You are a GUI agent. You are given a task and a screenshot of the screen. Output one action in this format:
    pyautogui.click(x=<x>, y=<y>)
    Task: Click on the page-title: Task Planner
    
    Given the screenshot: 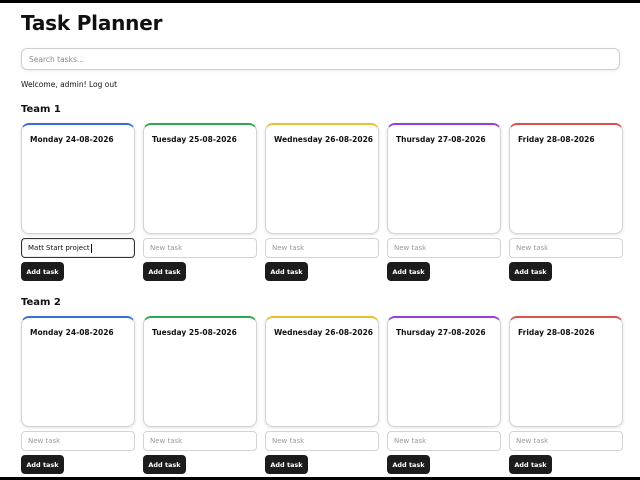 What is the action you would take?
    pyautogui.click(x=92, y=23)
    